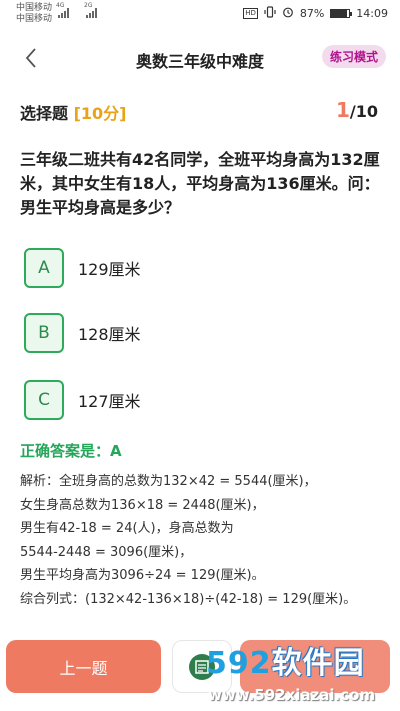 The image size is (400, 711). What do you see at coordinates (270, 13) in the screenshot?
I see `vibrate-icon` at bounding box center [270, 13].